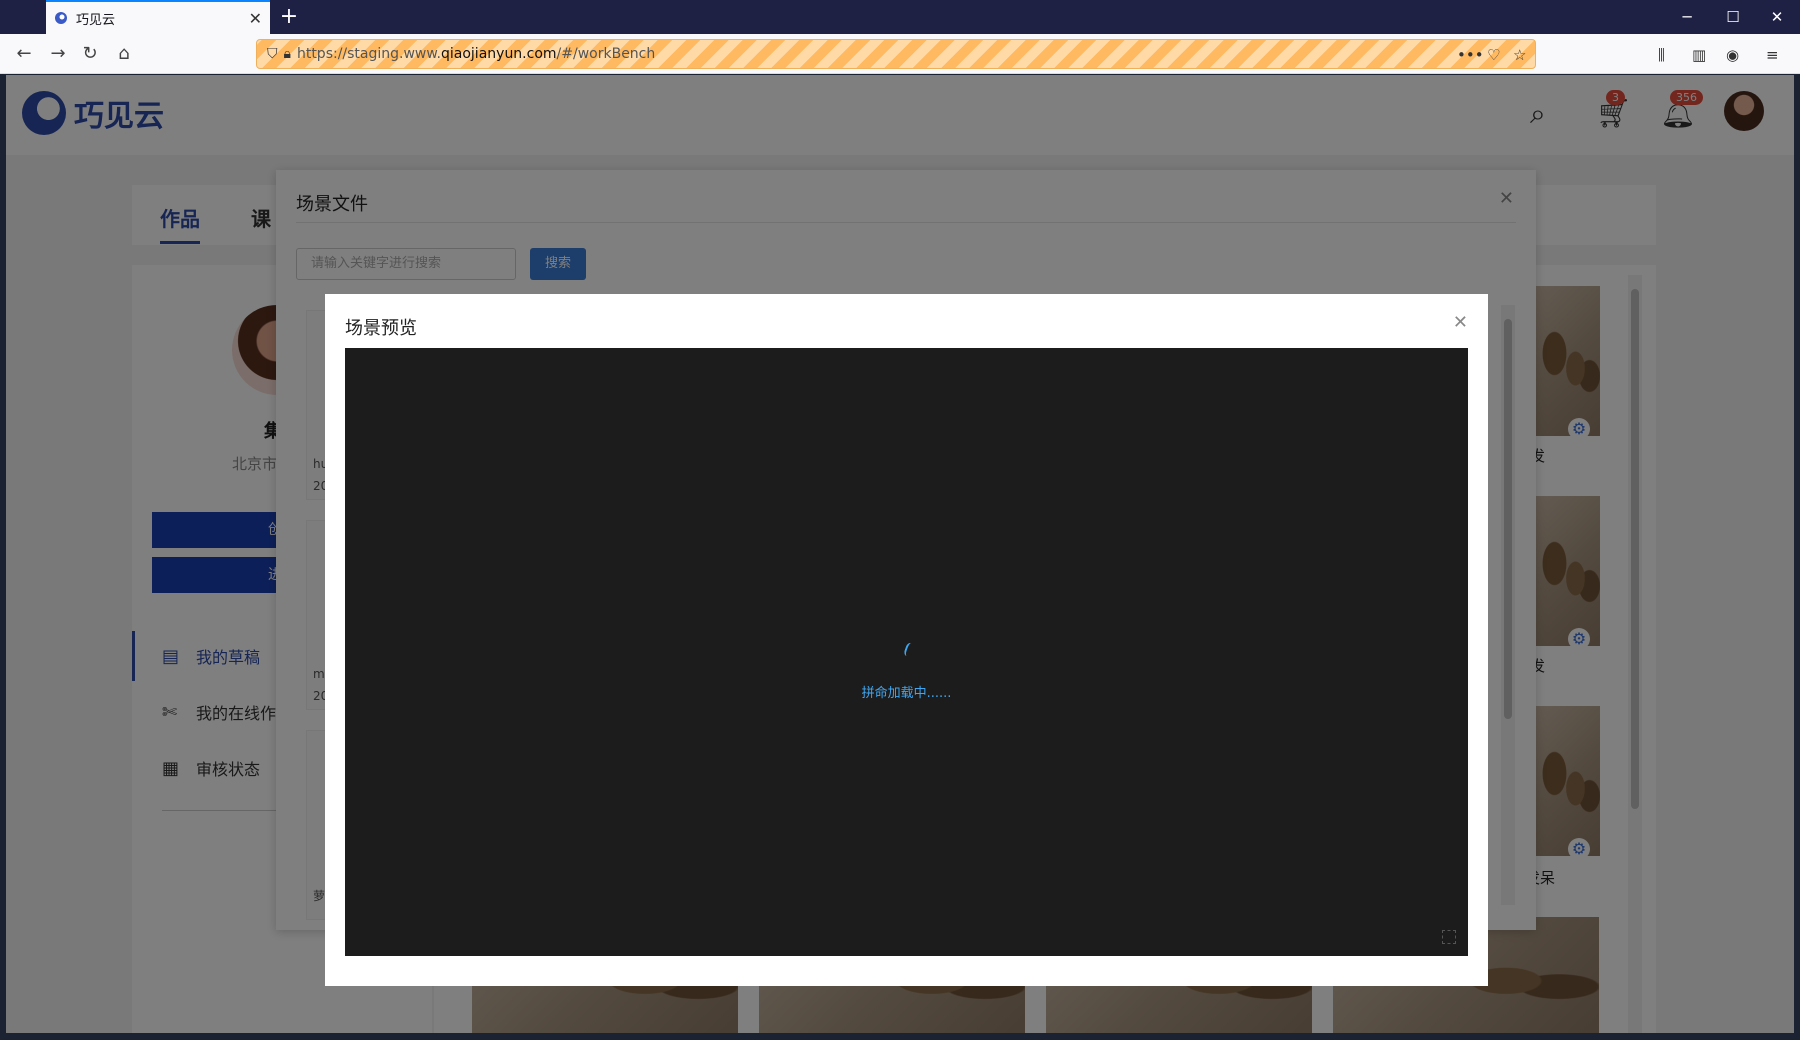 The width and height of the screenshot is (1800, 1040). Describe the element at coordinates (287, 54) in the screenshot. I see `lock-icon: 🔒︎` at that location.